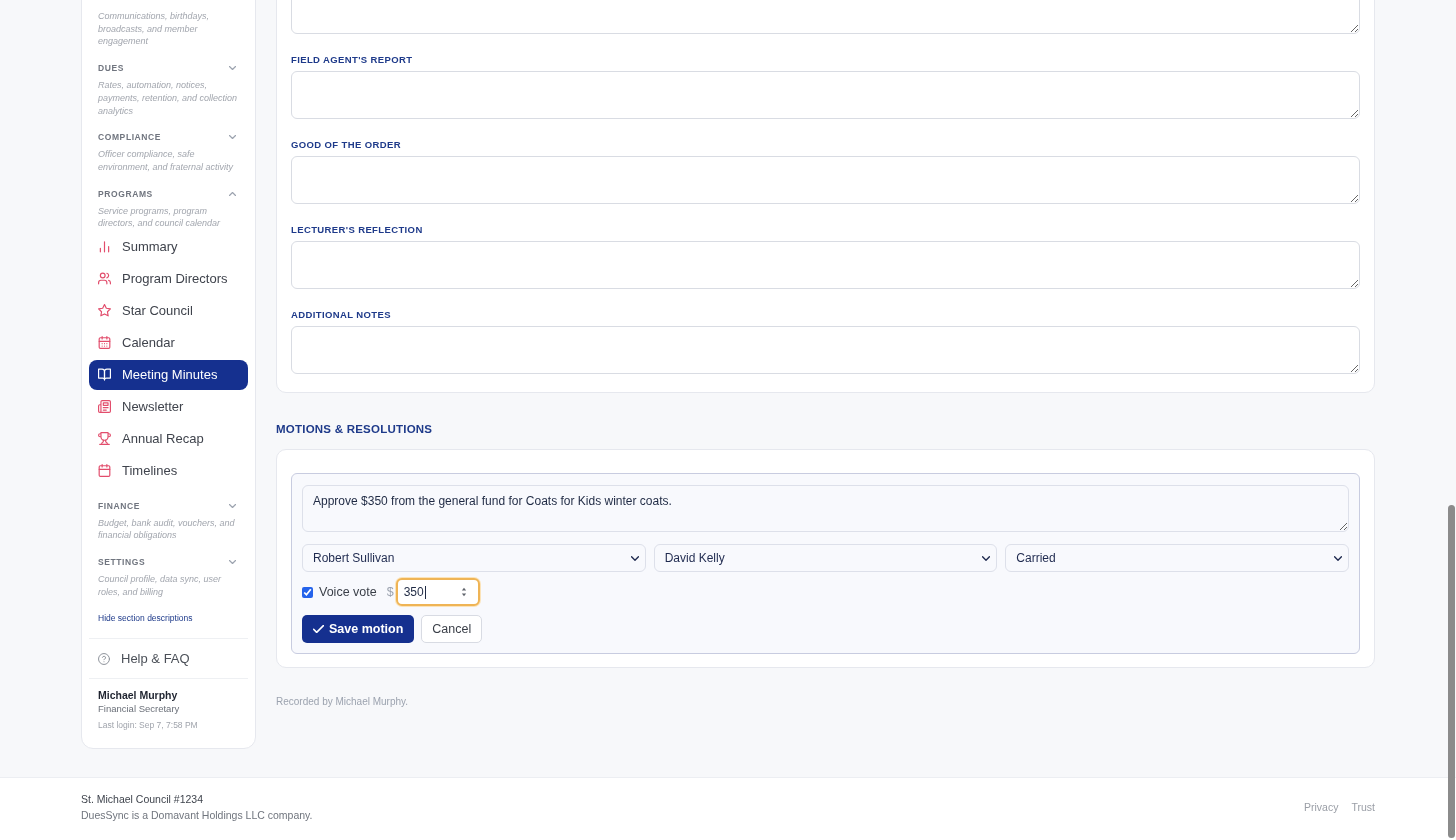 The image size is (1456, 840). I want to click on section-toggle: PROGRAMS, so click(168, 193).